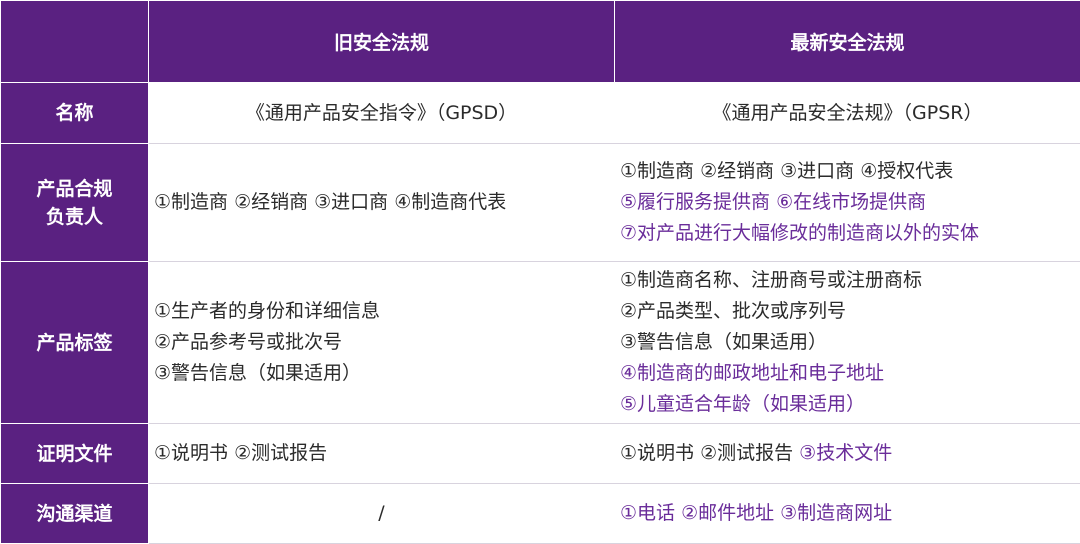  I want to click on new-label-line5: ⑤儿童适合年龄（如果适用）, so click(743, 404).